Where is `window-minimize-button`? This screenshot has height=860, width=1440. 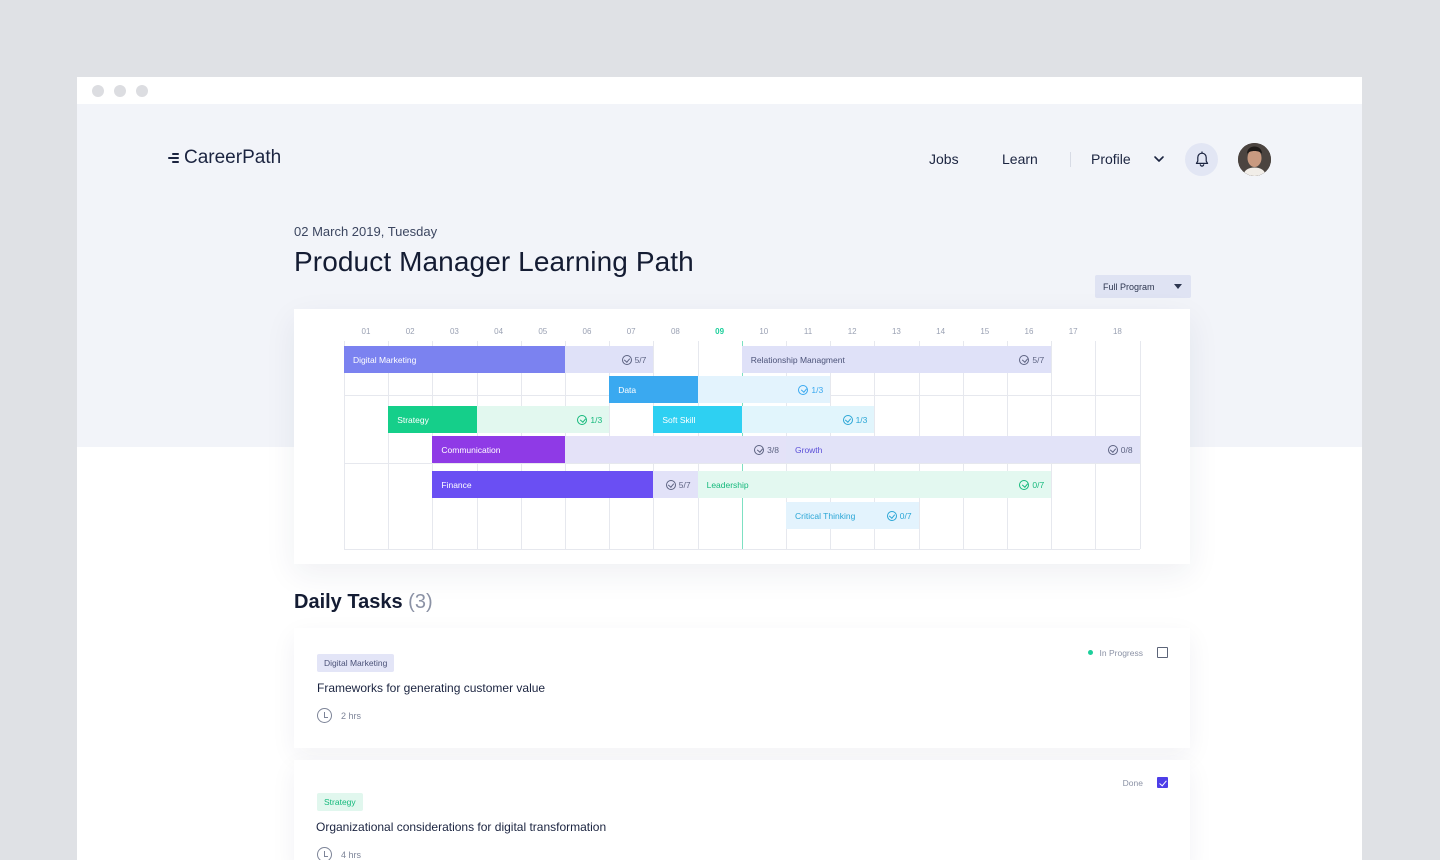
window-minimize-button is located at coordinates (120, 91).